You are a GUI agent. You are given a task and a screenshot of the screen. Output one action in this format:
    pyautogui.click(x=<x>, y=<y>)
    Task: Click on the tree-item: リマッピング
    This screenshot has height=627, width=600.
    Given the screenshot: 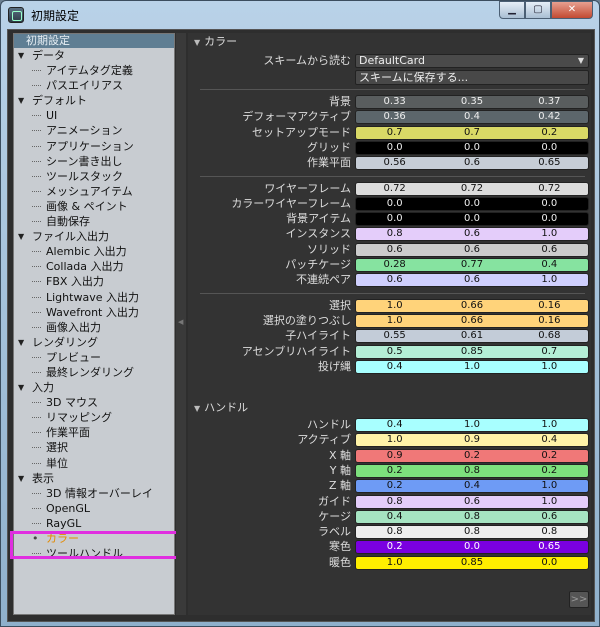 What is the action you would take?
    pyautogui.click(x=94, y=417)
    